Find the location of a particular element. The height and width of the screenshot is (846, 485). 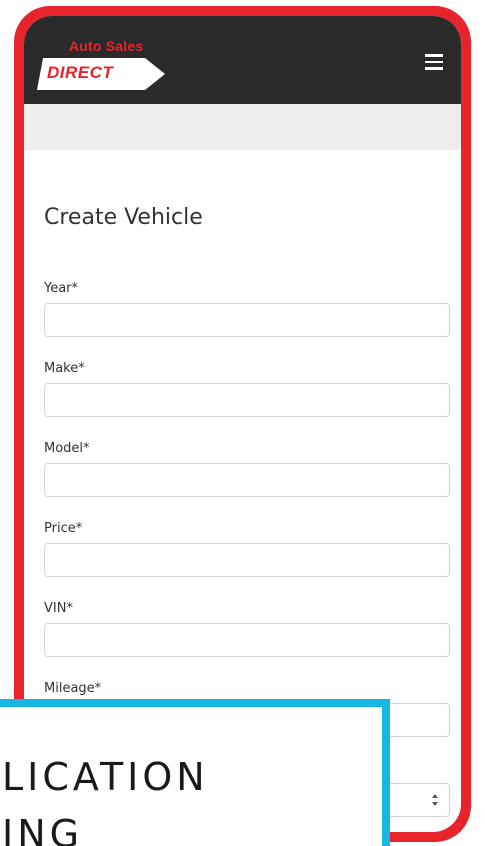

vin-label: VIN* is located at coordinates (58, 608).